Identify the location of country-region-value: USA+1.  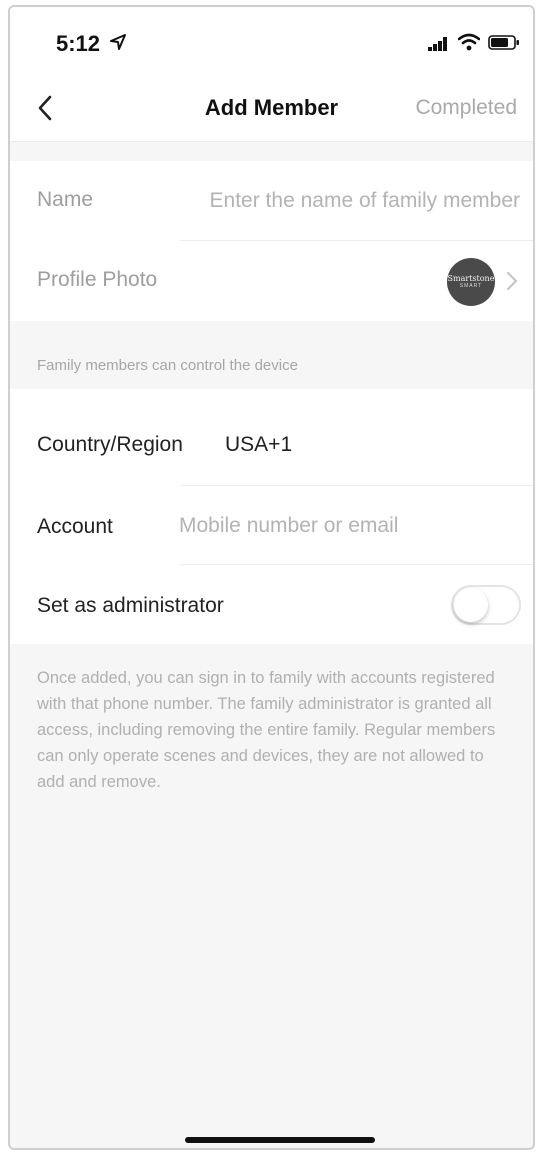
(258, 445).